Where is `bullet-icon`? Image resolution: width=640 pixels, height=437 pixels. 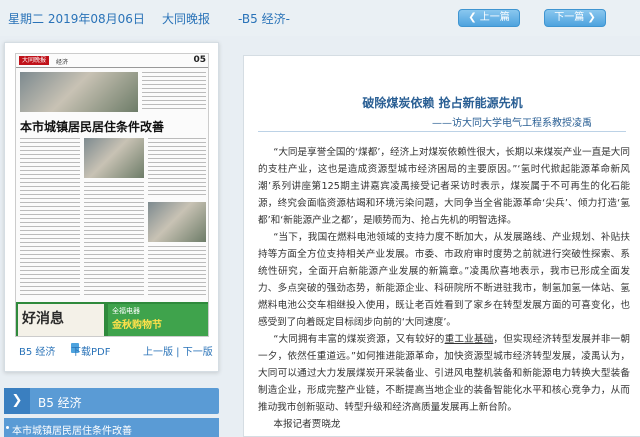
bullet-icon is located at coordinates (7, 427).